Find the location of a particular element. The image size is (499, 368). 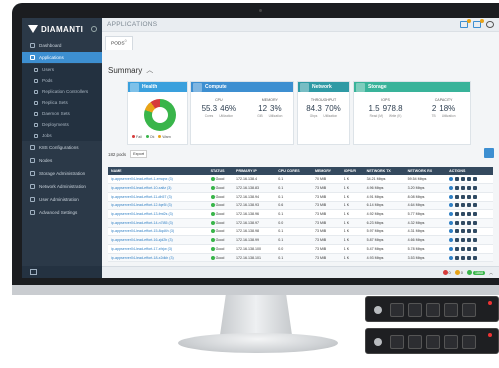

console-icon is located at coordinates (33, 272).